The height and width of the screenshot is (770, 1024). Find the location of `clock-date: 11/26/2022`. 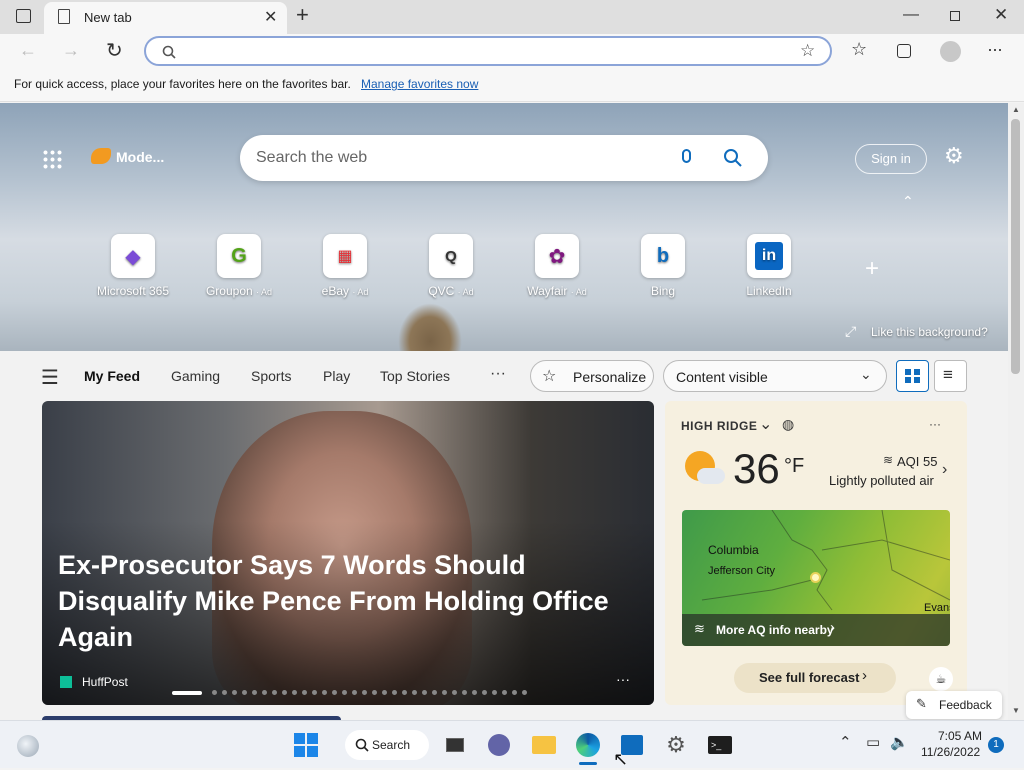

clock-date: 11/26/2022 is located at coordinates (950, 752).